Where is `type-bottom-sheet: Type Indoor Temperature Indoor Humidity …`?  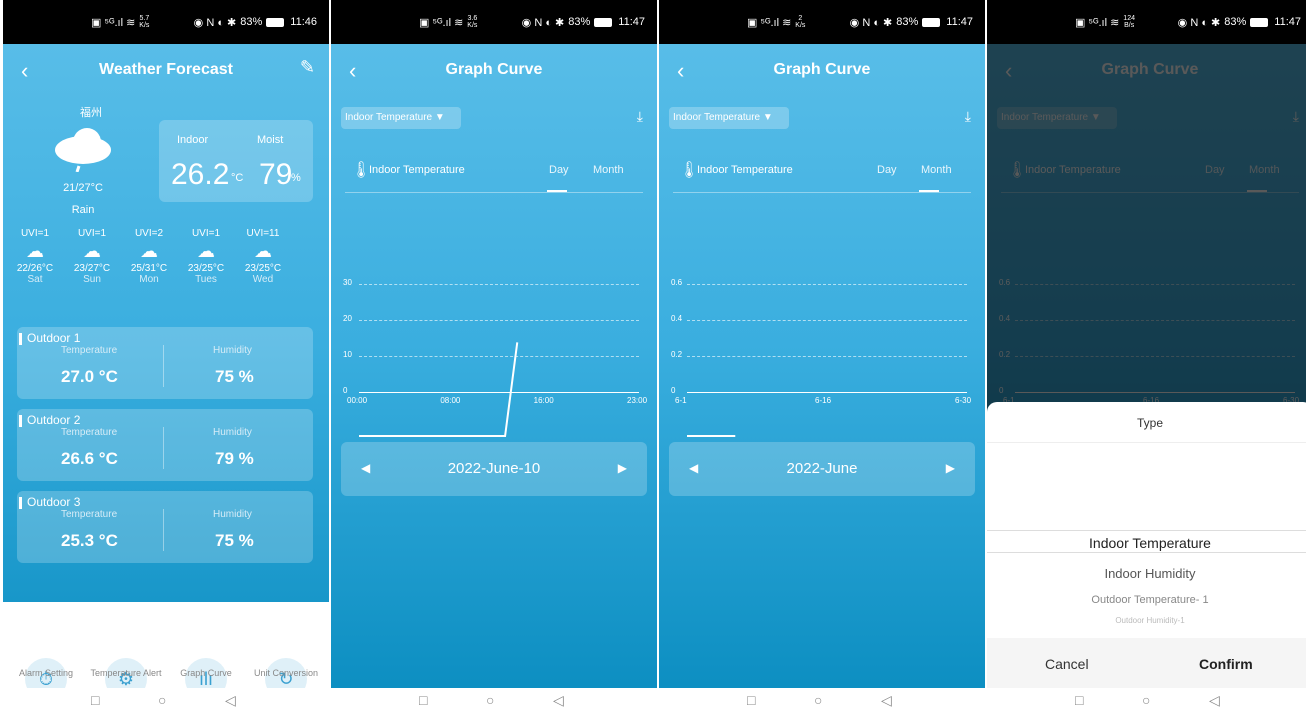 type-bottom-sheet: Type Indoor Temperature Indoor Humidity … is located at coordinates (1146, 545).